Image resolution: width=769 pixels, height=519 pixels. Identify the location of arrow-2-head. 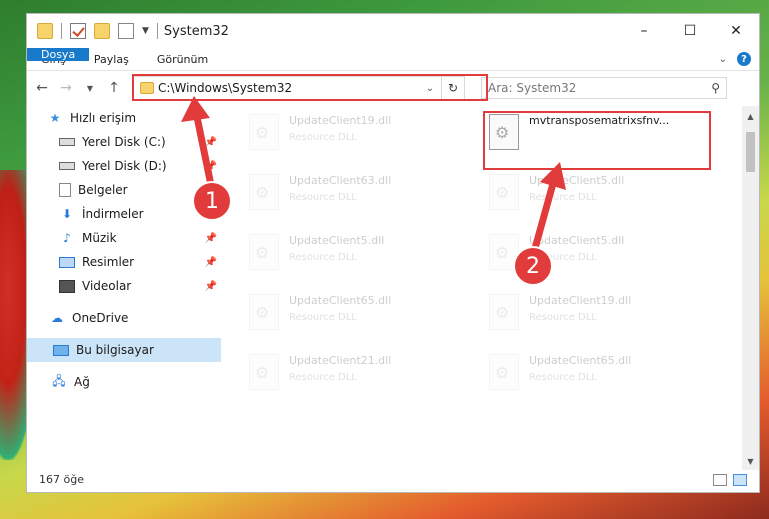
(553, 176).